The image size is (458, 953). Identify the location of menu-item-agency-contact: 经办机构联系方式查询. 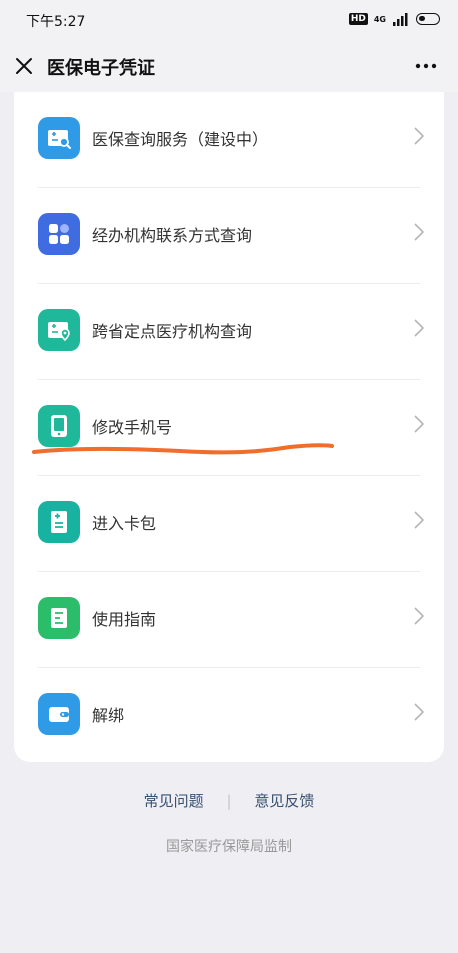
(229, 236).